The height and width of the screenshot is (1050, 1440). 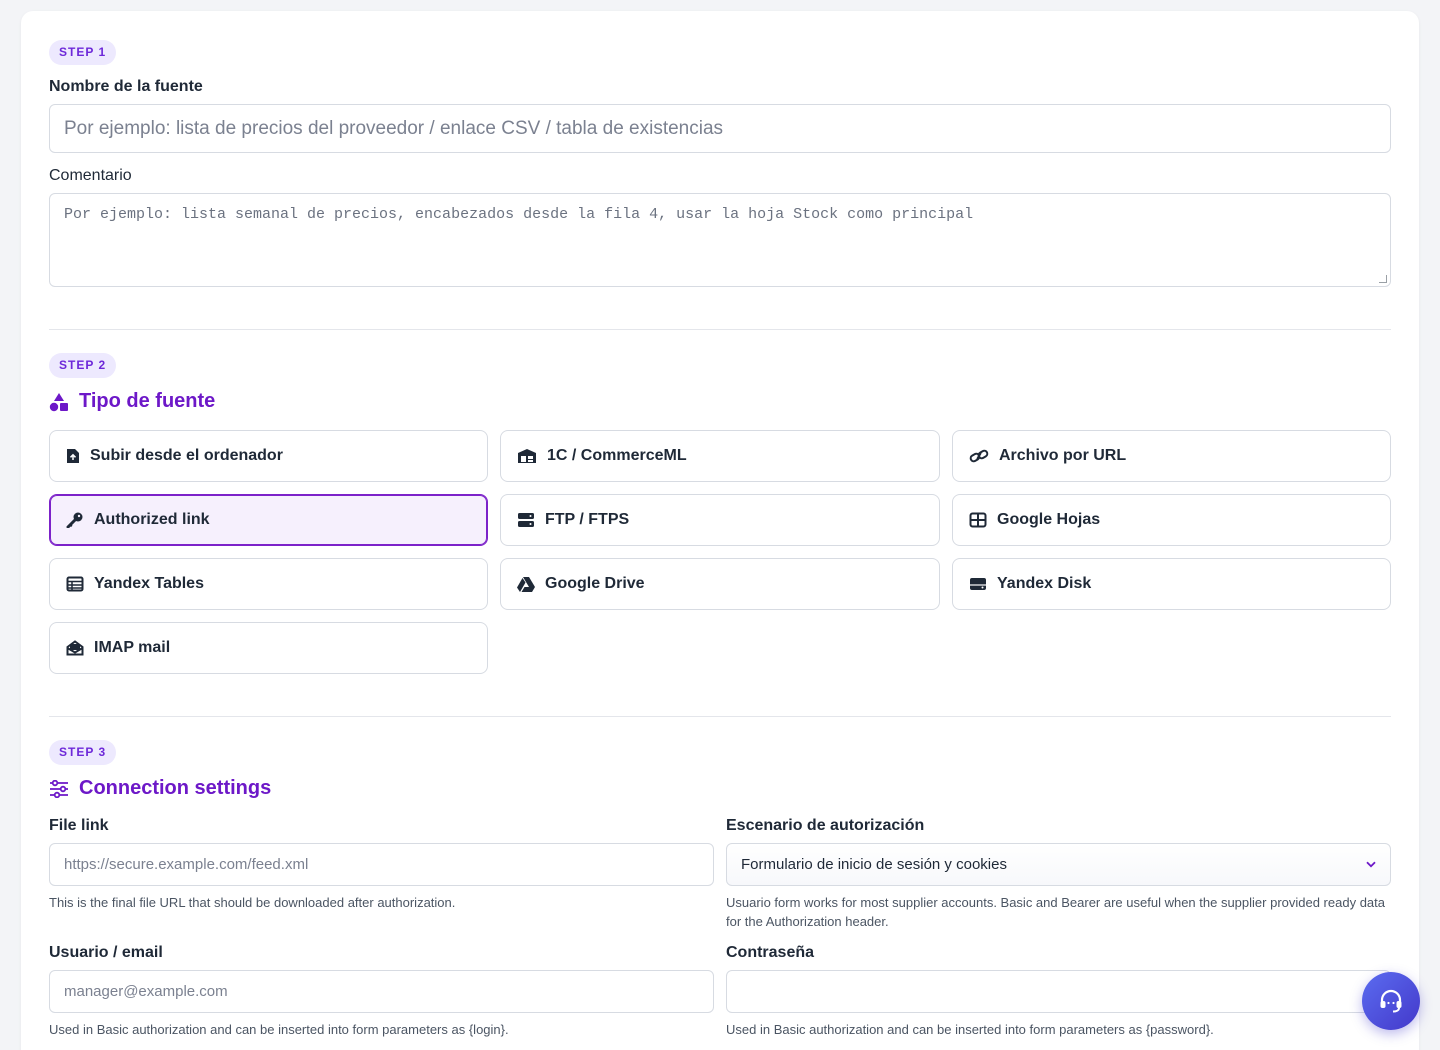 What do you see at coordinates (59, 788) in the screenshot?
I see `sliders-icon` at bounding box center [59, 788].